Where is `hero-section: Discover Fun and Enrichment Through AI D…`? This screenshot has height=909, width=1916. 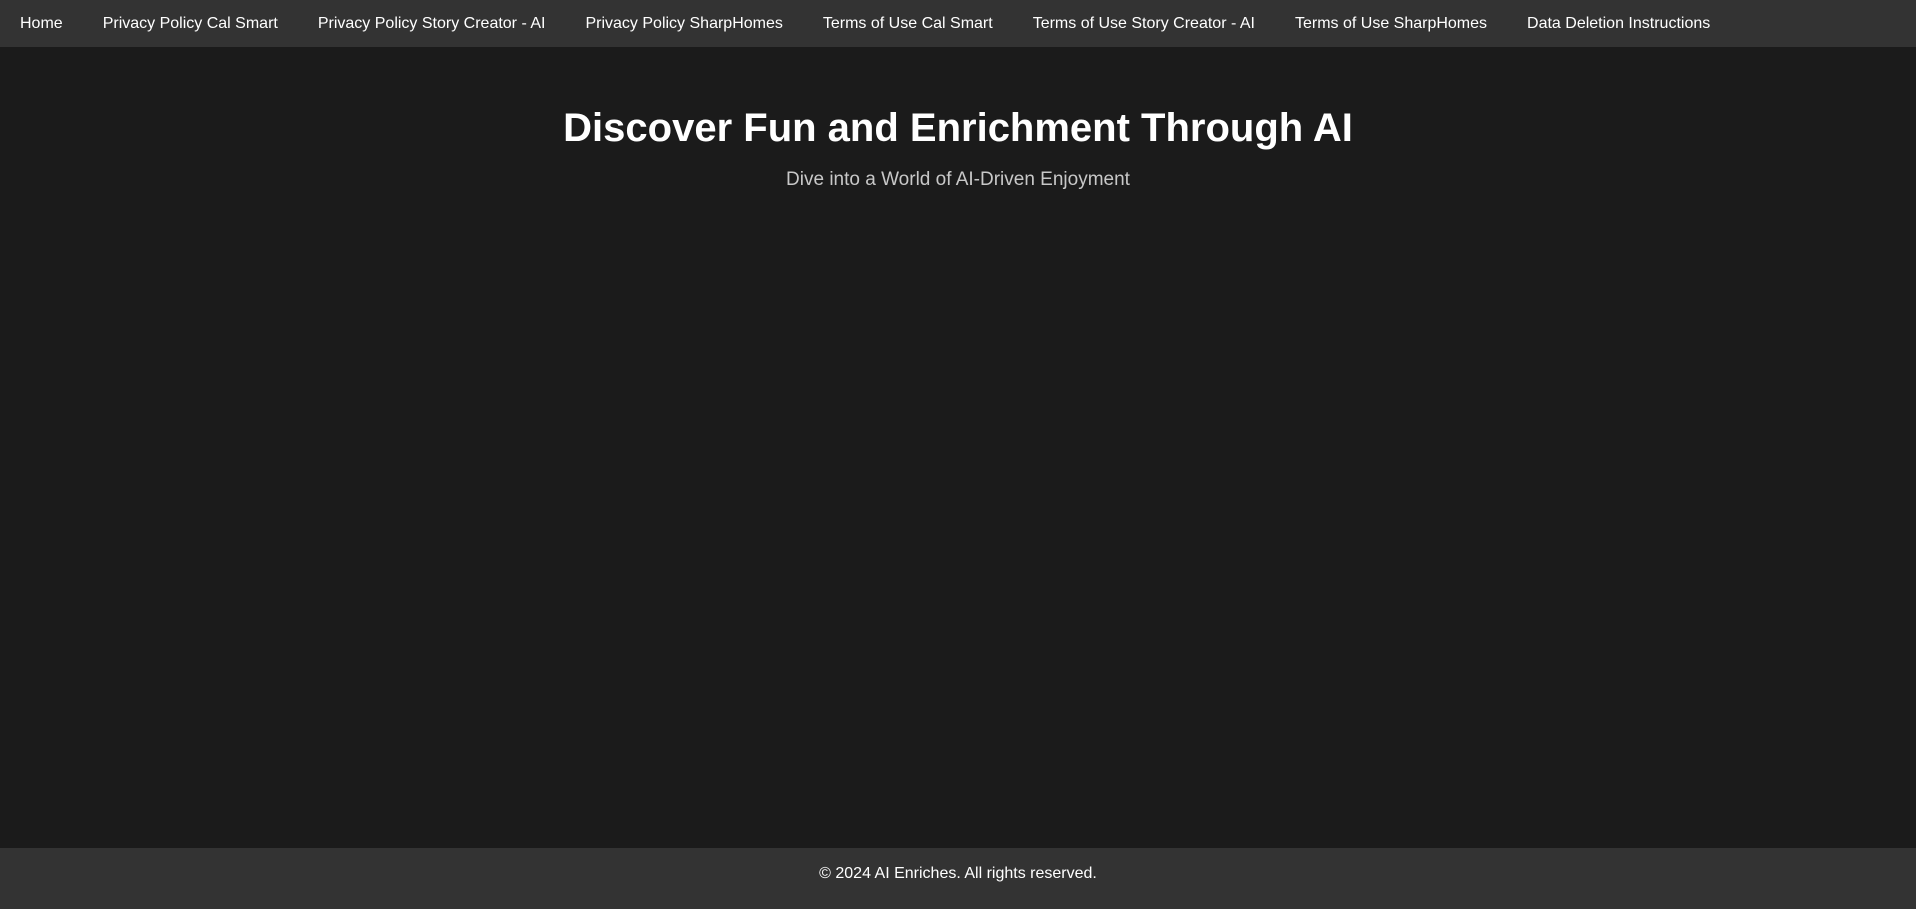
hero-section: Discover Fun and Enrichment Through AI D… is located at coordinates (958, 147).